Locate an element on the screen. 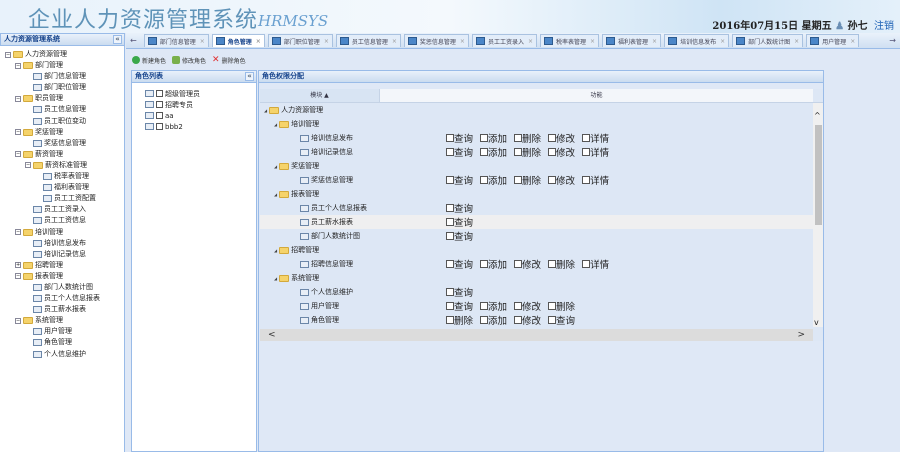  nav-tree-item: 部门人数统计图 is located at coordinates (50, 287).